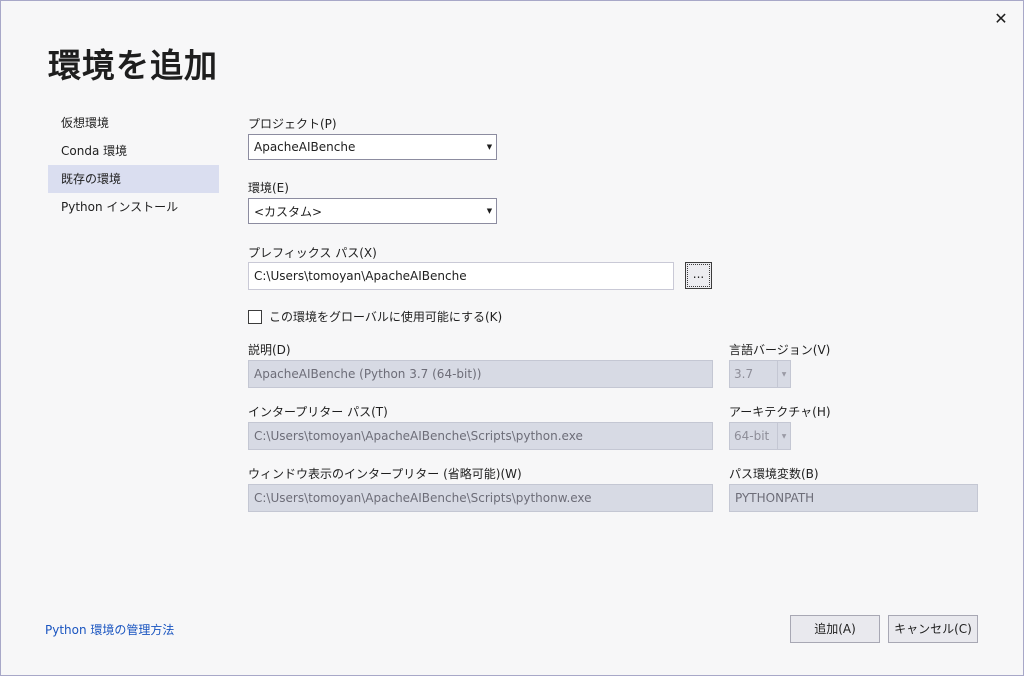  I want to click on language-version-value: 3.7, so click(744, 374).